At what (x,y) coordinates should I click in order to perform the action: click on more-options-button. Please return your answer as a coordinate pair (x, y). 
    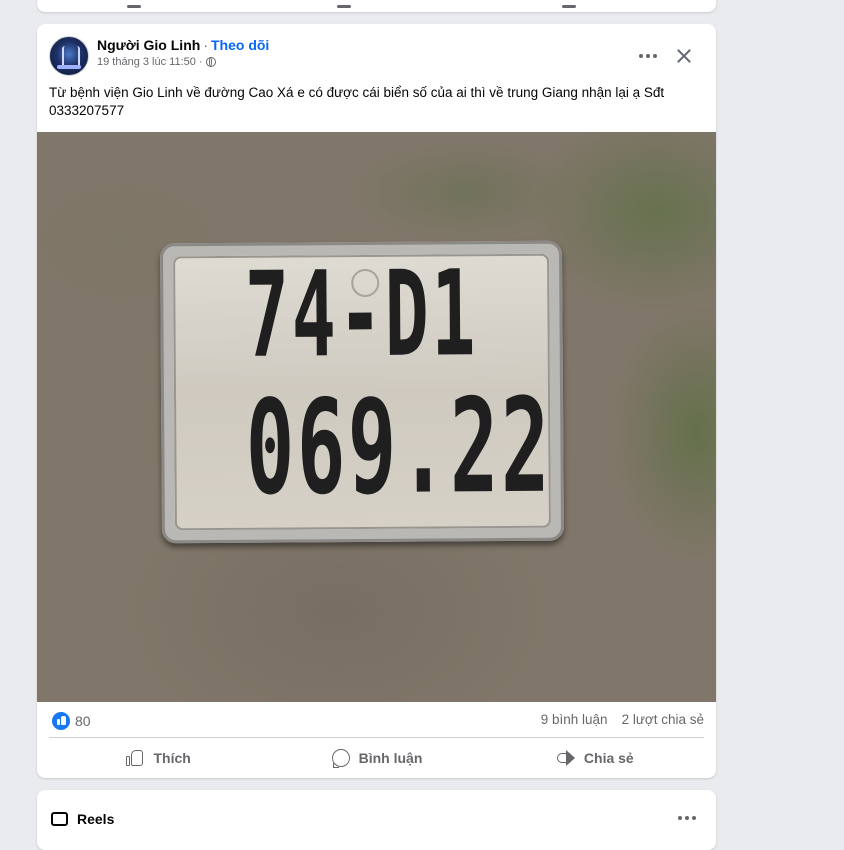
    Looking at the image, I should click on (648, 56).